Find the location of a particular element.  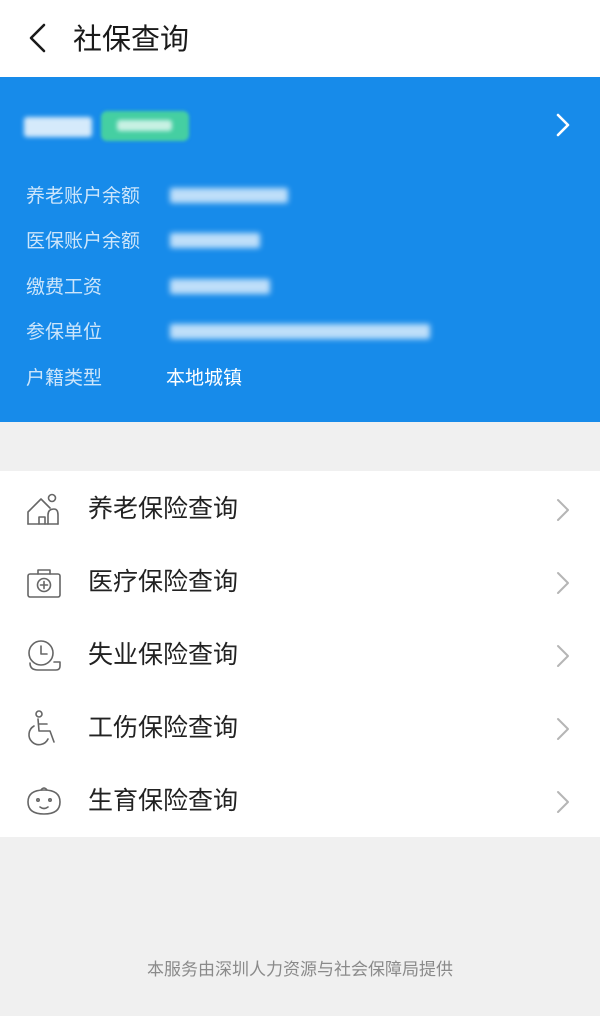

wheelchair-icon is located at coordinates (41, 728).